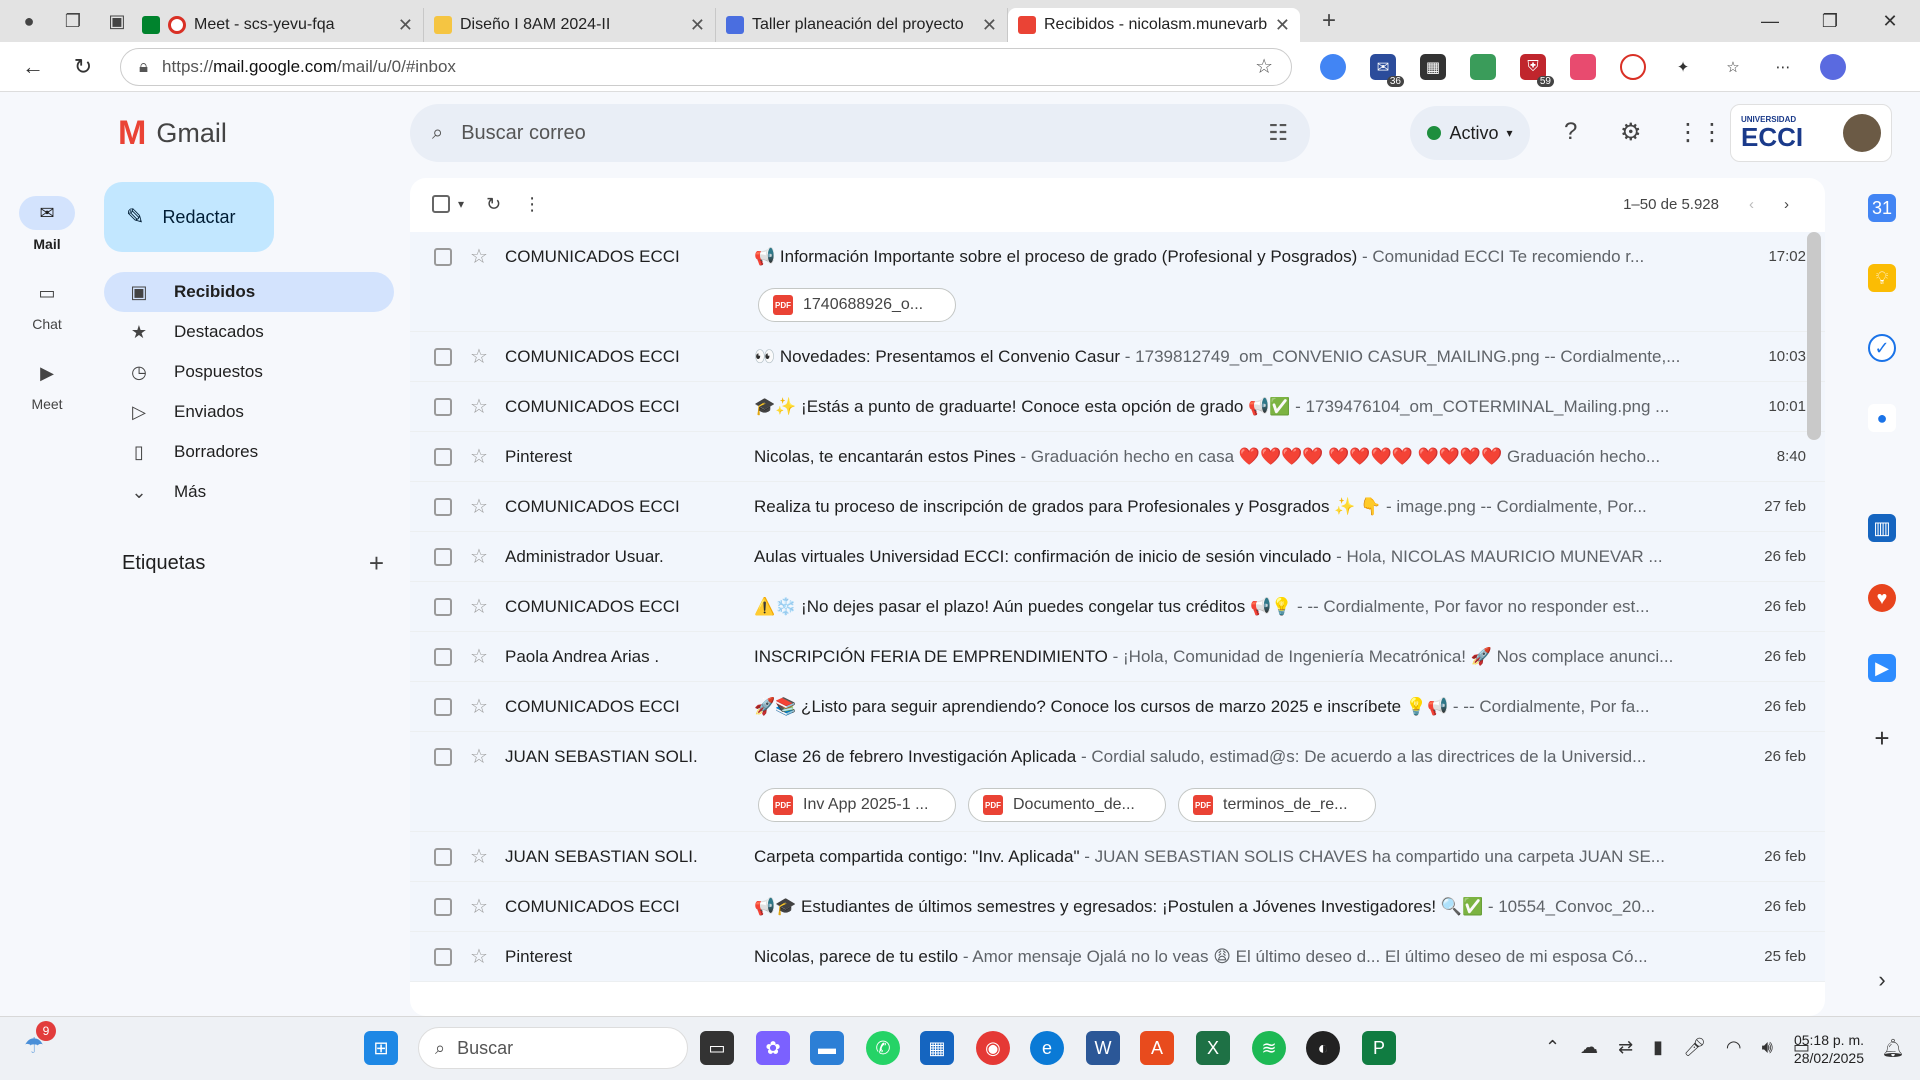 The height and width of the screenshot is (1080, 1920). I want to click on clock: 05:18 p. m. 28/02/2025, so click(1829, 1049).